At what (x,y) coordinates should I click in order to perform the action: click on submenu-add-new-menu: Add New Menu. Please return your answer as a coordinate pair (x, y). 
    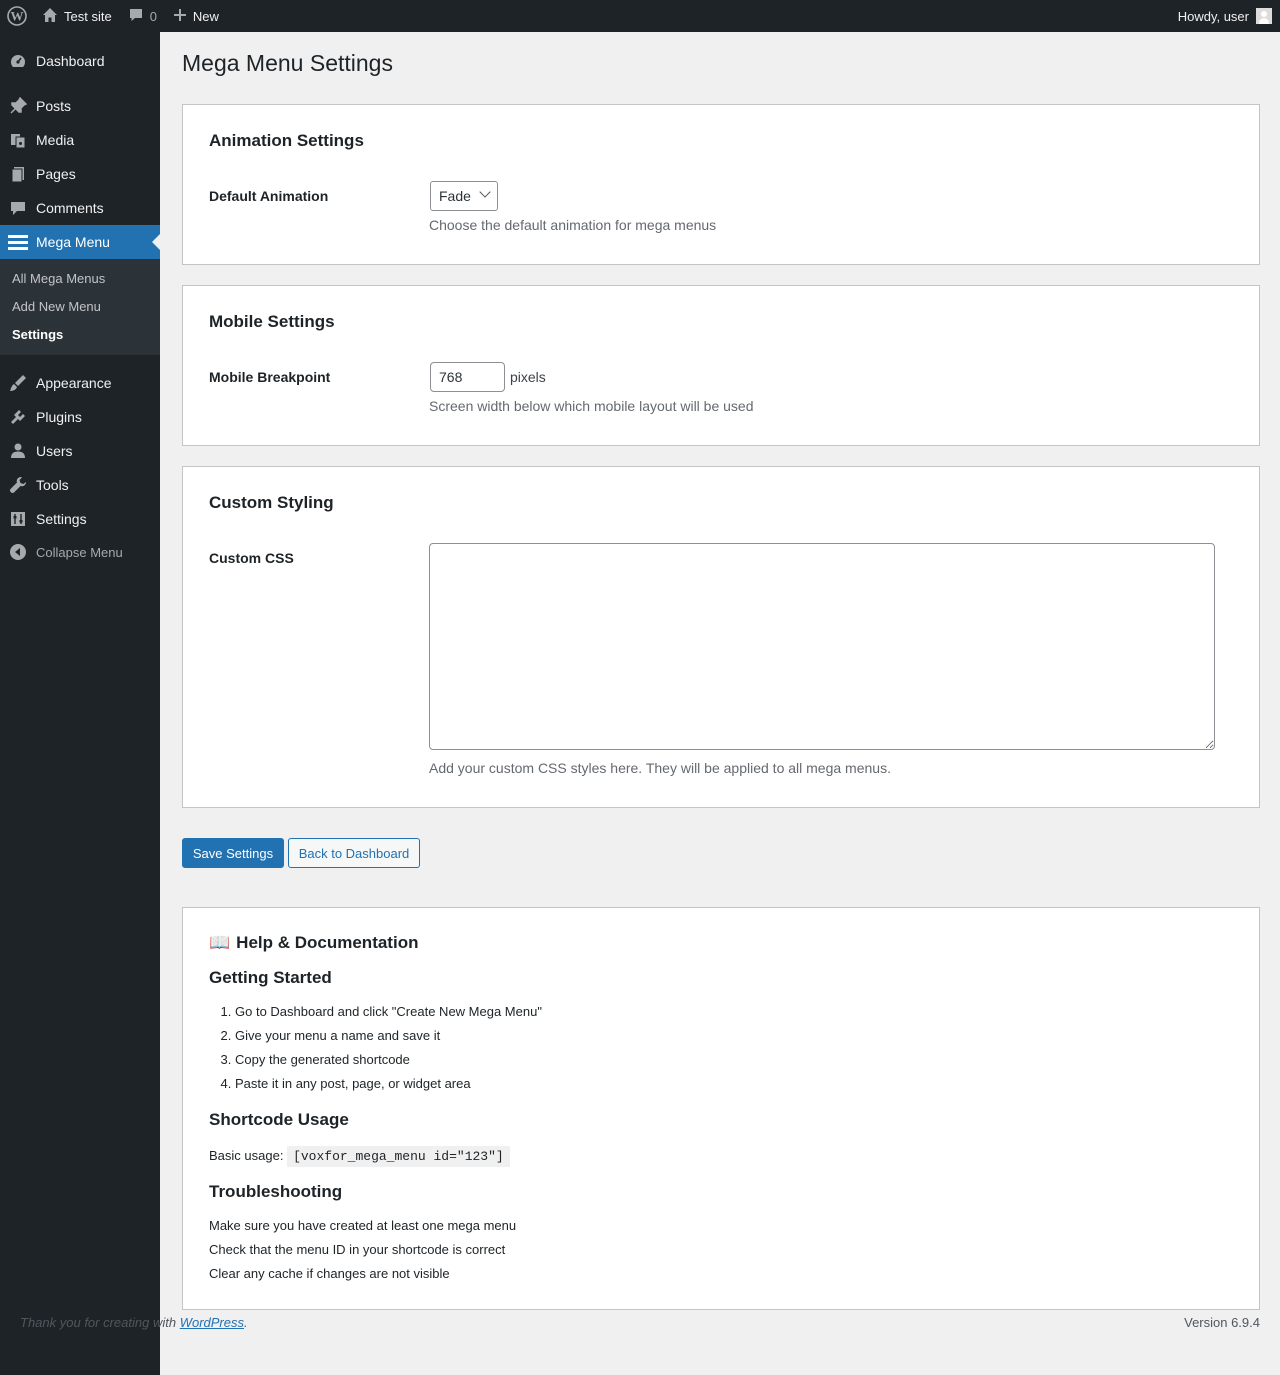
    Looking at the image, I should click on (56, 306).